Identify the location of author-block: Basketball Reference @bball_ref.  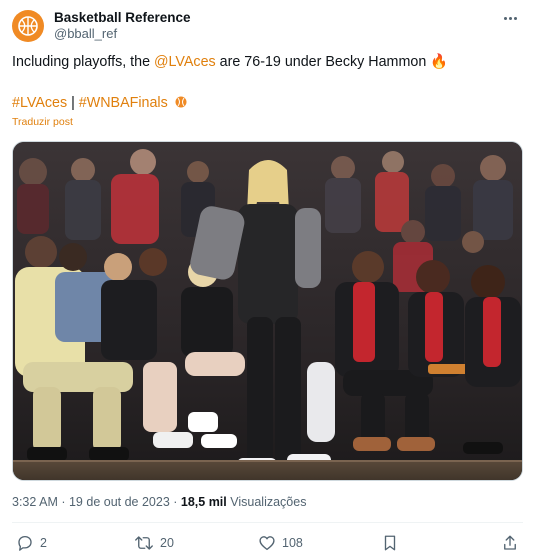
(122, 25).